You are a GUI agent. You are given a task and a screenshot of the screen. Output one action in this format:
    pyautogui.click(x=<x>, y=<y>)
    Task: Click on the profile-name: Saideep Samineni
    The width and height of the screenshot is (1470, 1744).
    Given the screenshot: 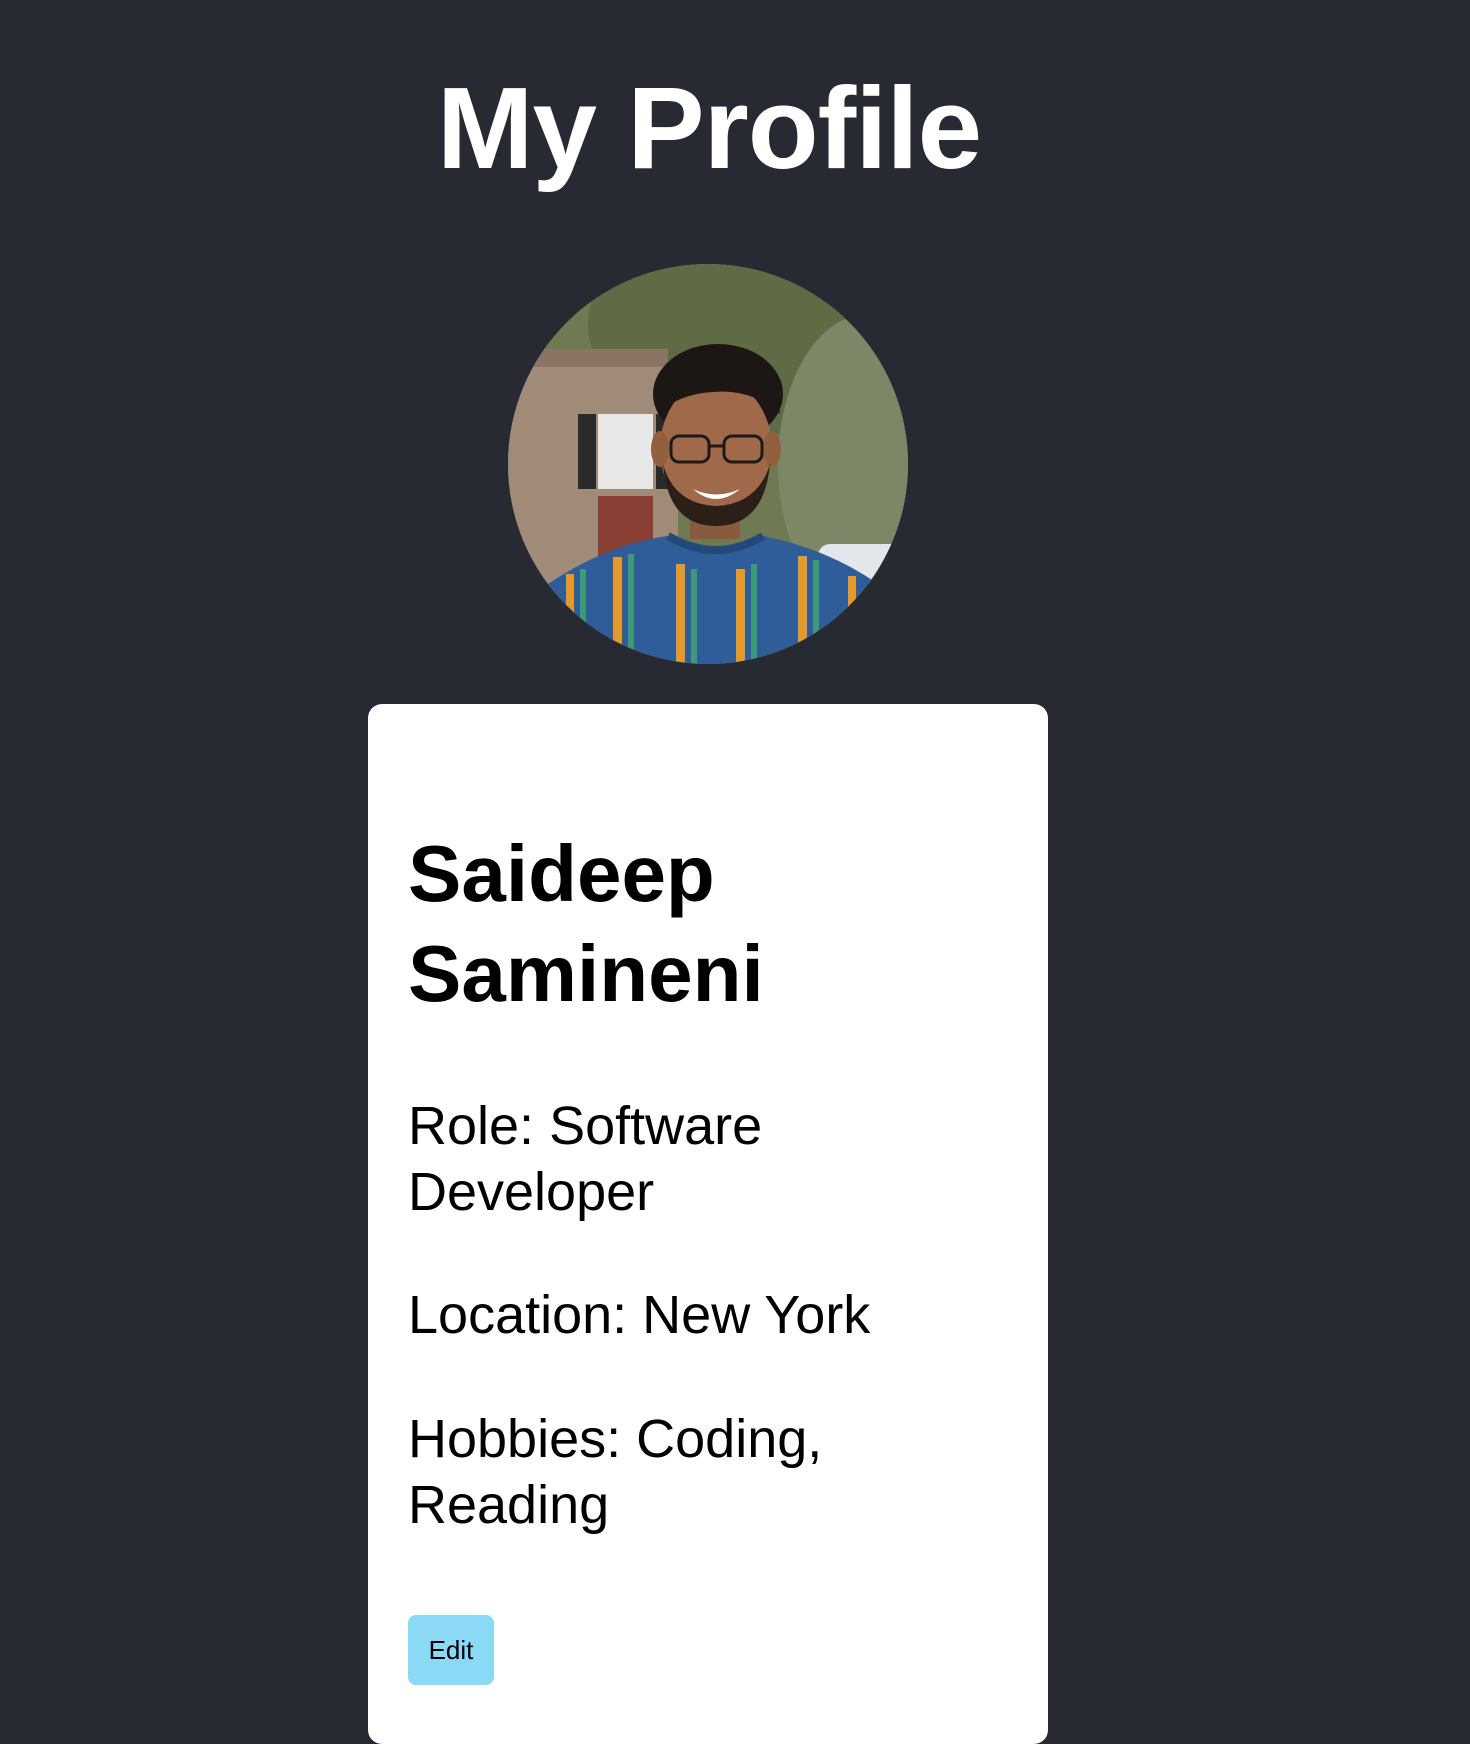 What is the action you would take?
    pyautogui.click(x=586, y=923)
    